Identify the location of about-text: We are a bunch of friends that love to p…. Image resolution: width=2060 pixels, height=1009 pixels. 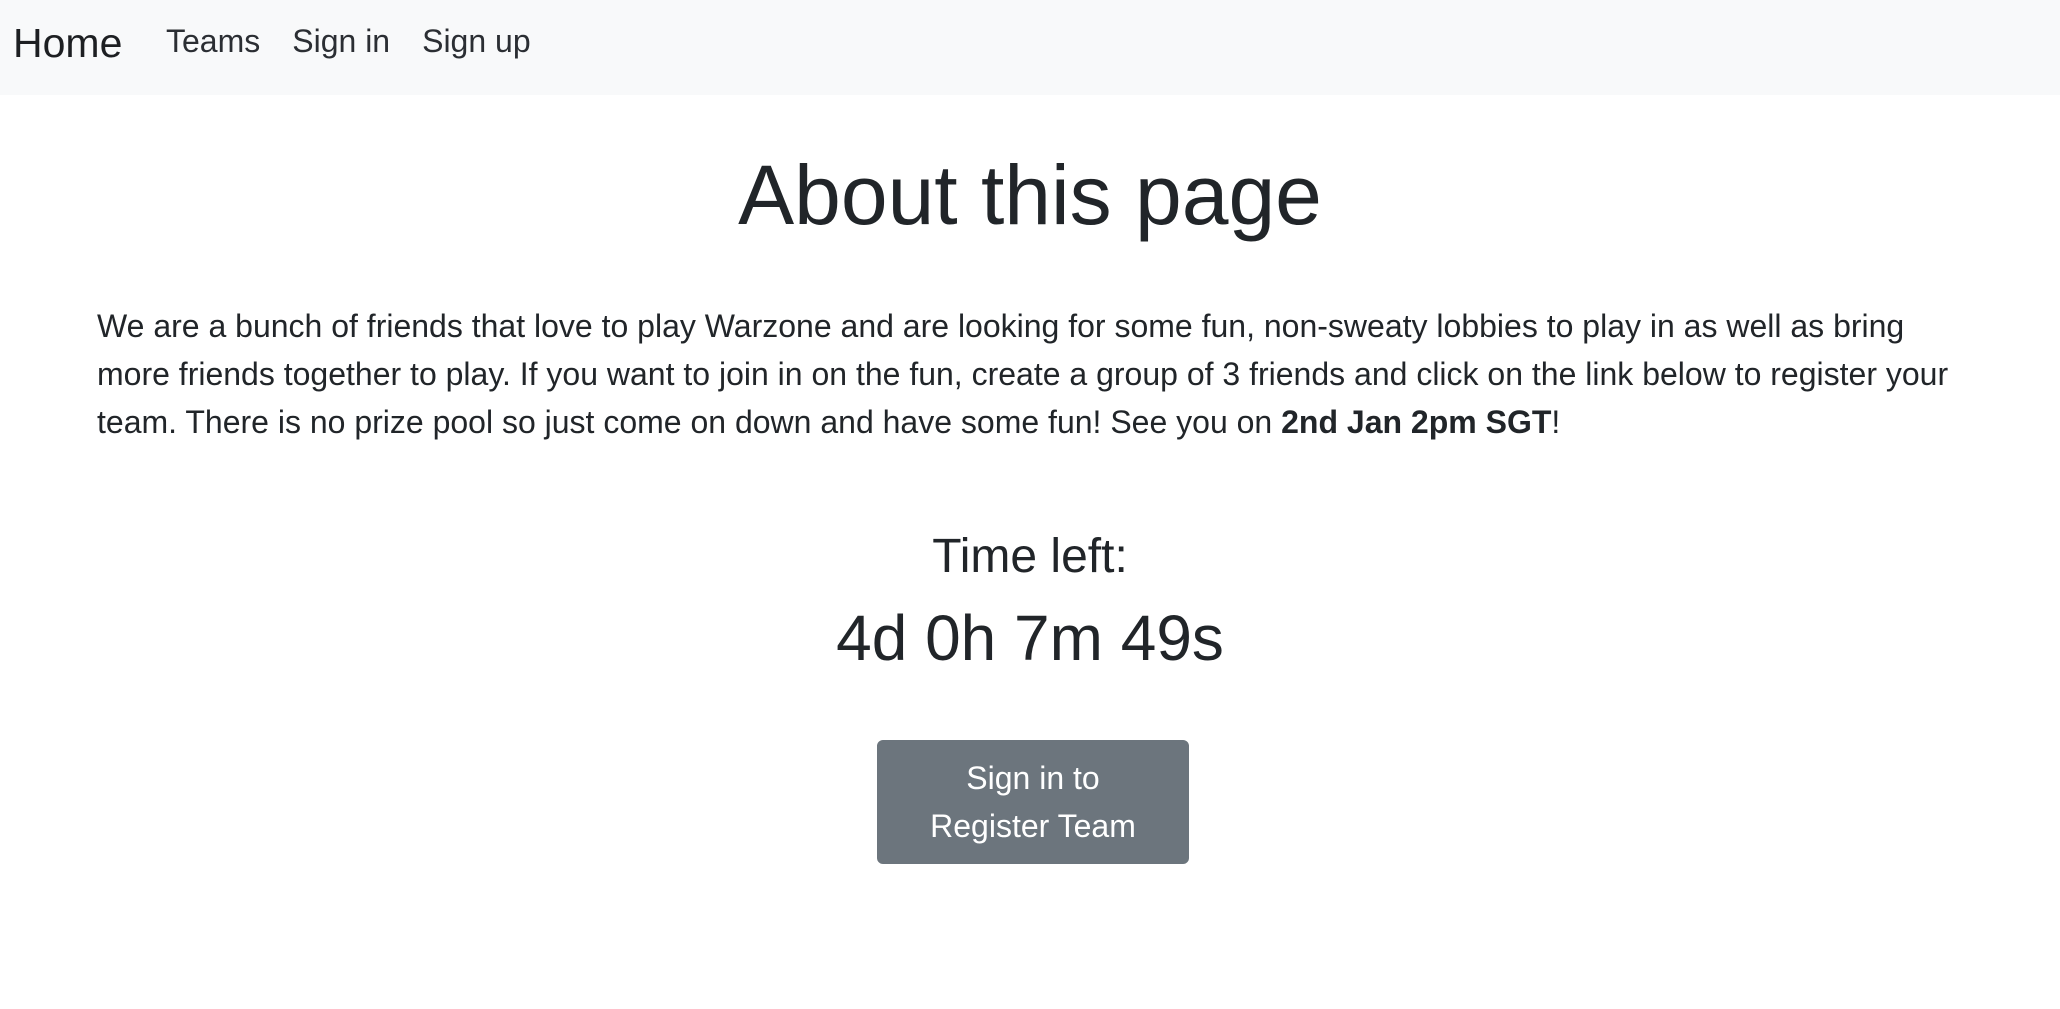
(1023, 374).